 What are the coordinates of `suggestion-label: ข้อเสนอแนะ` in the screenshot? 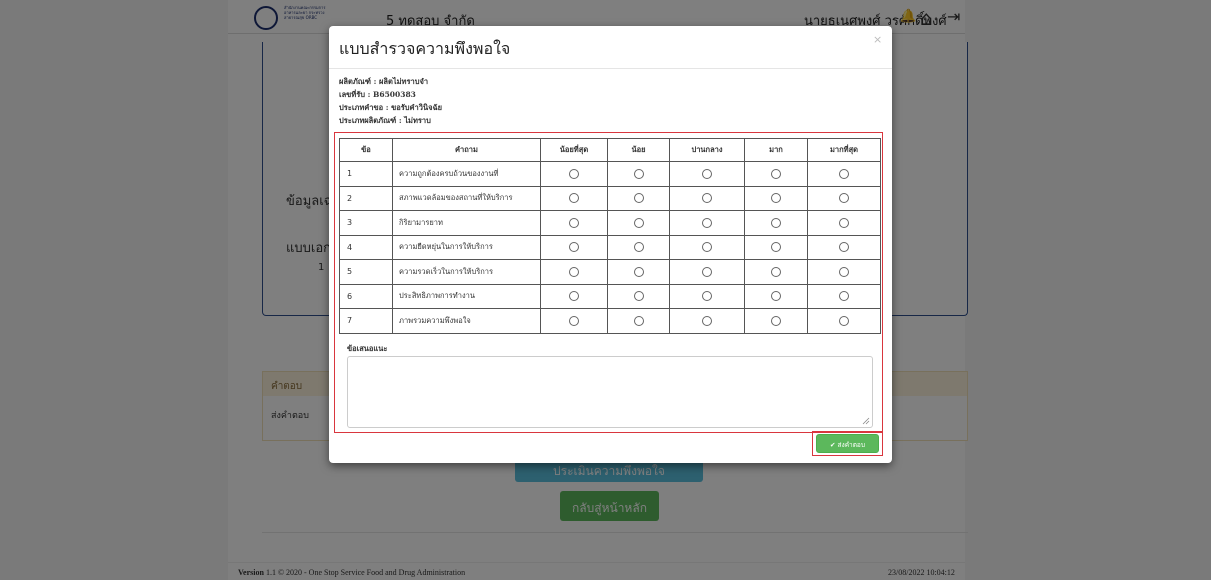 It's located at (367, 348).